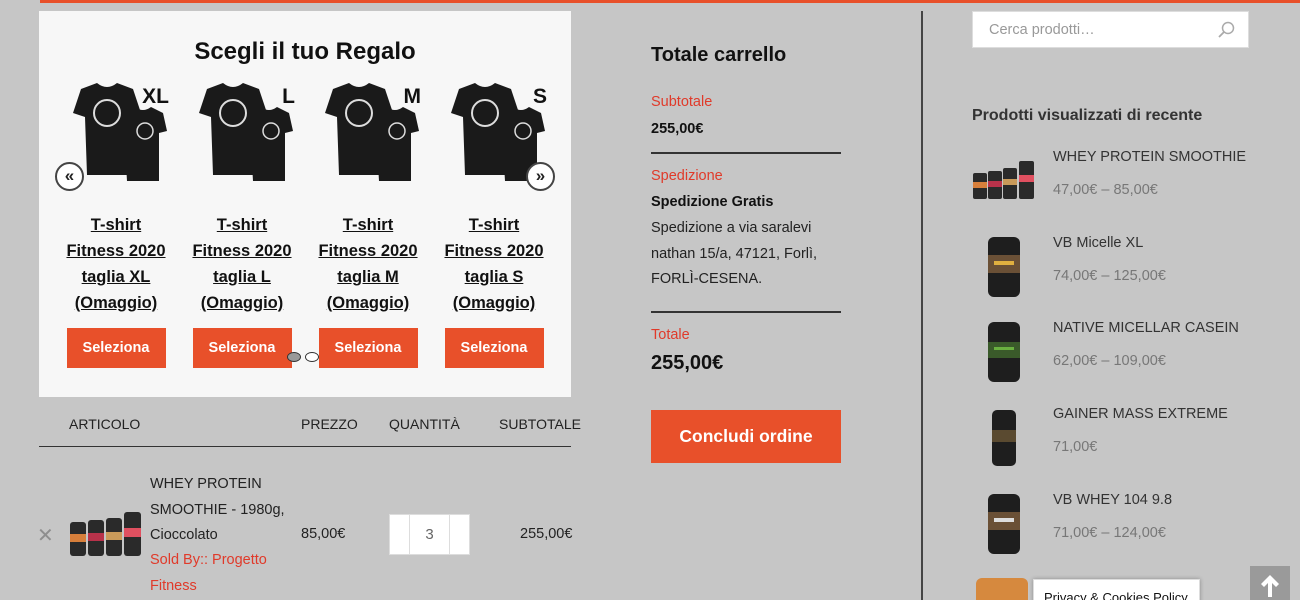  What do you see at coordinates (540, 424) in the screenshot?
I see `header-subtotal: SUBTOTALE` at bounding box center [540, 424].